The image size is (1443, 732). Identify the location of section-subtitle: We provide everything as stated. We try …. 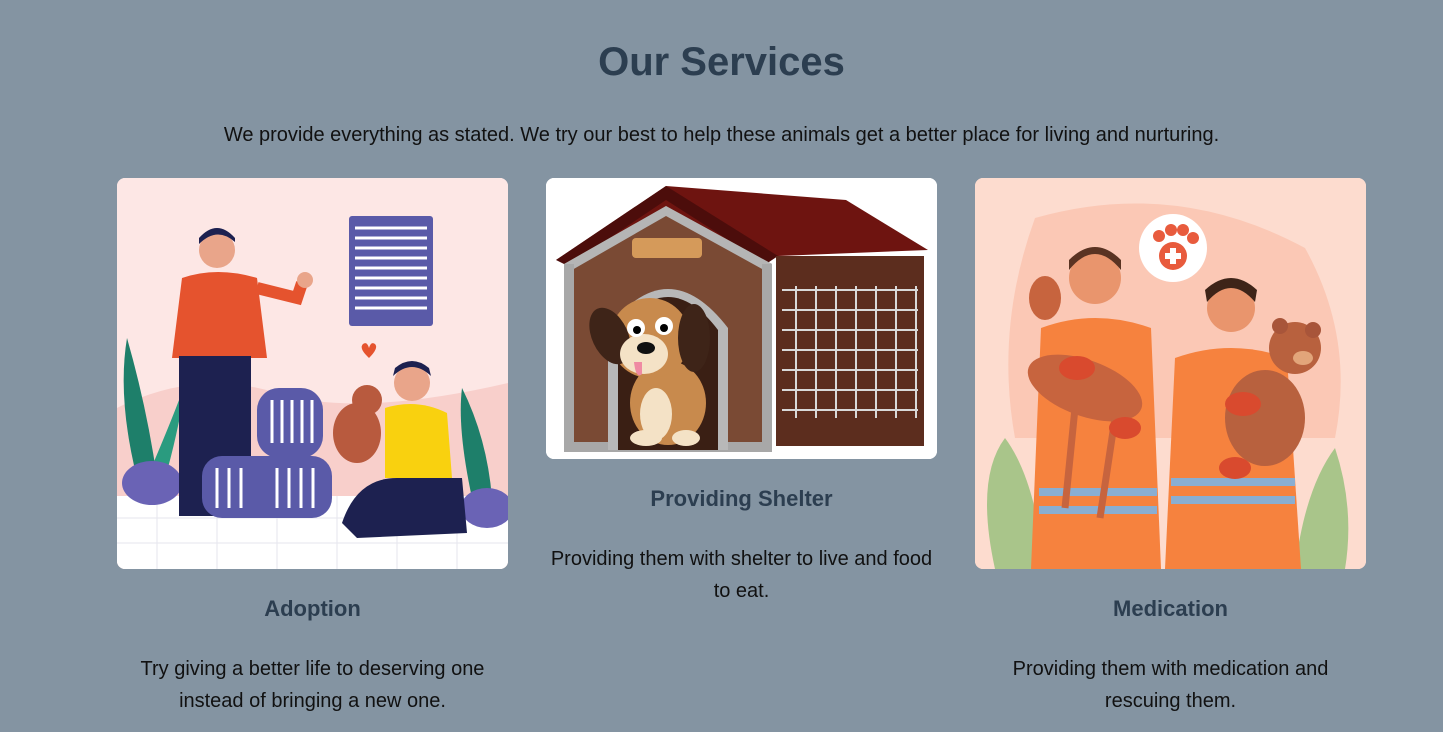
(721, 135).